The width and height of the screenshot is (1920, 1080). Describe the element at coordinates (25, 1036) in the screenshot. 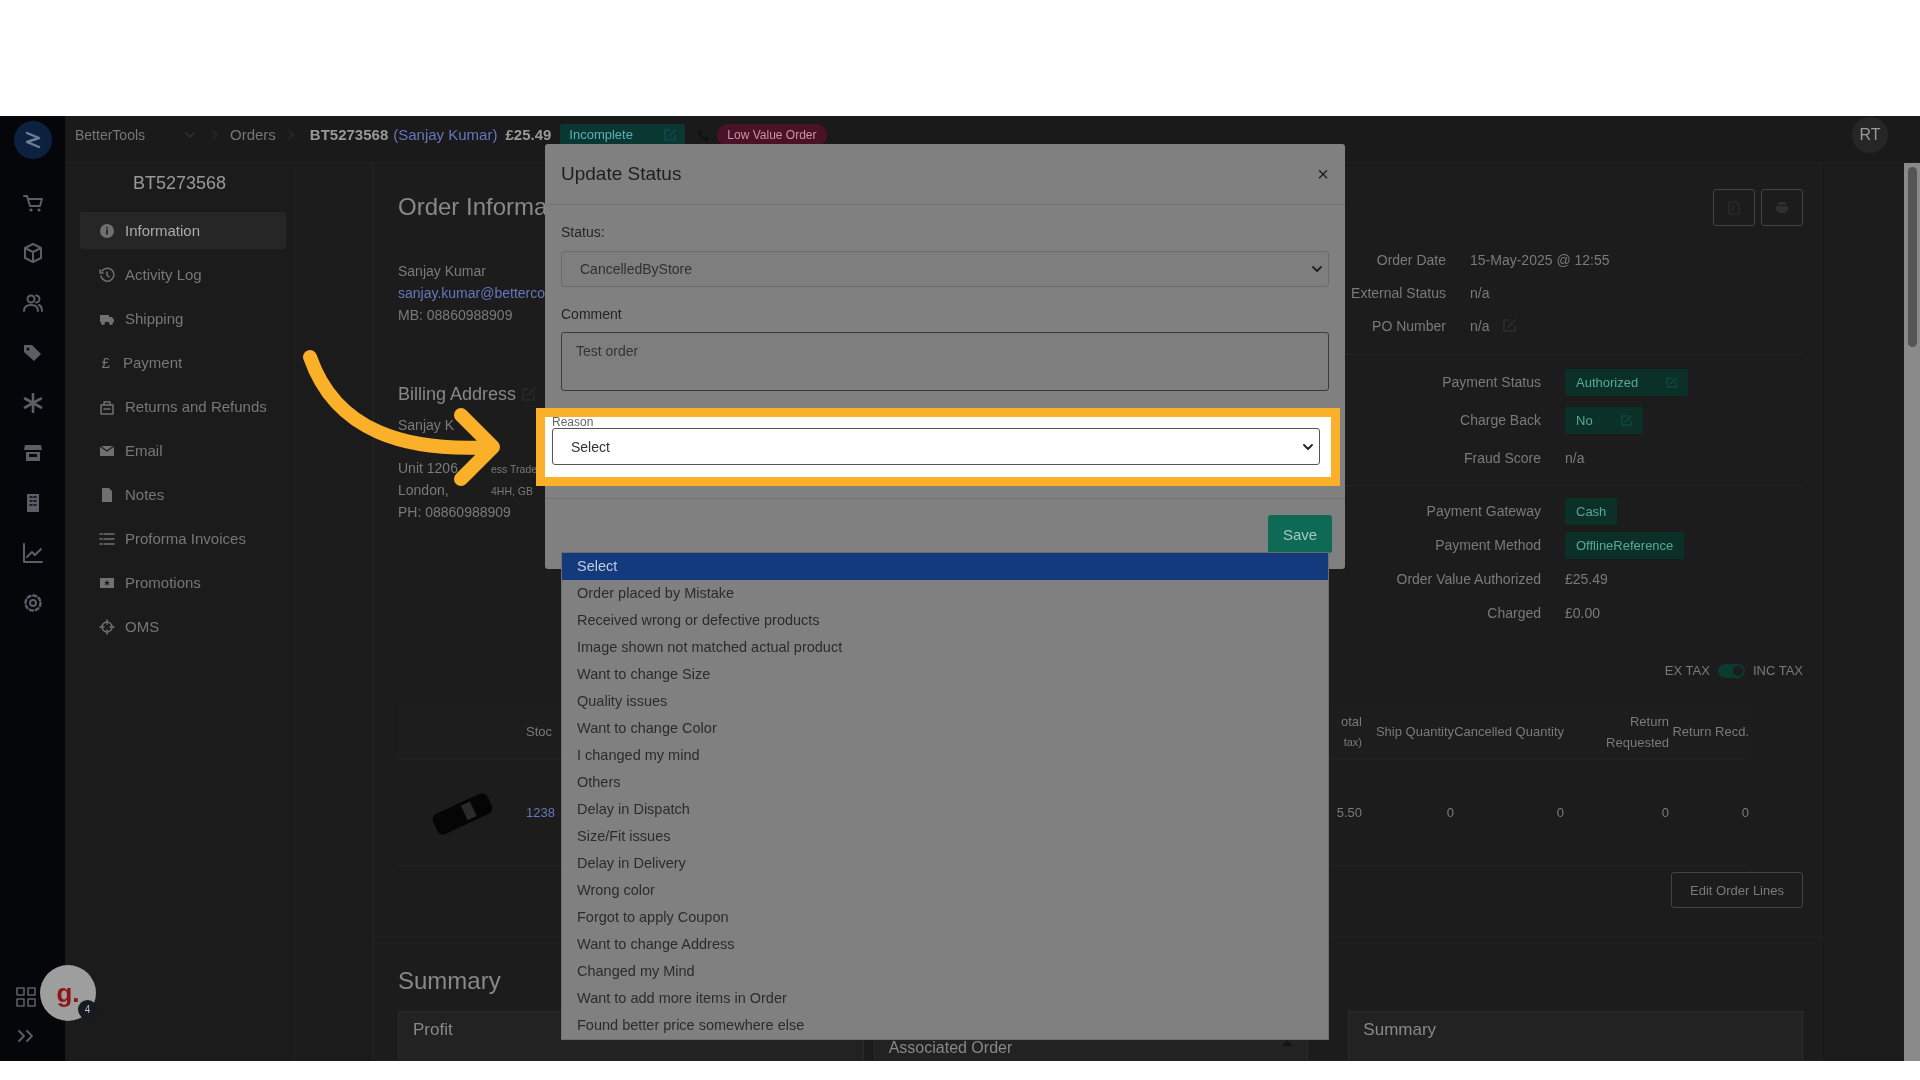

I see `expand-chevrons-icon` at that location.